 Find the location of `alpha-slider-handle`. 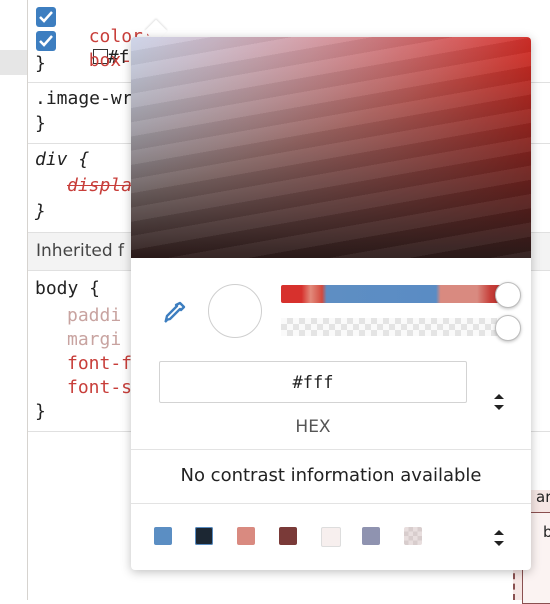

alpha-slider-handle is located at coordinates (508, 328).